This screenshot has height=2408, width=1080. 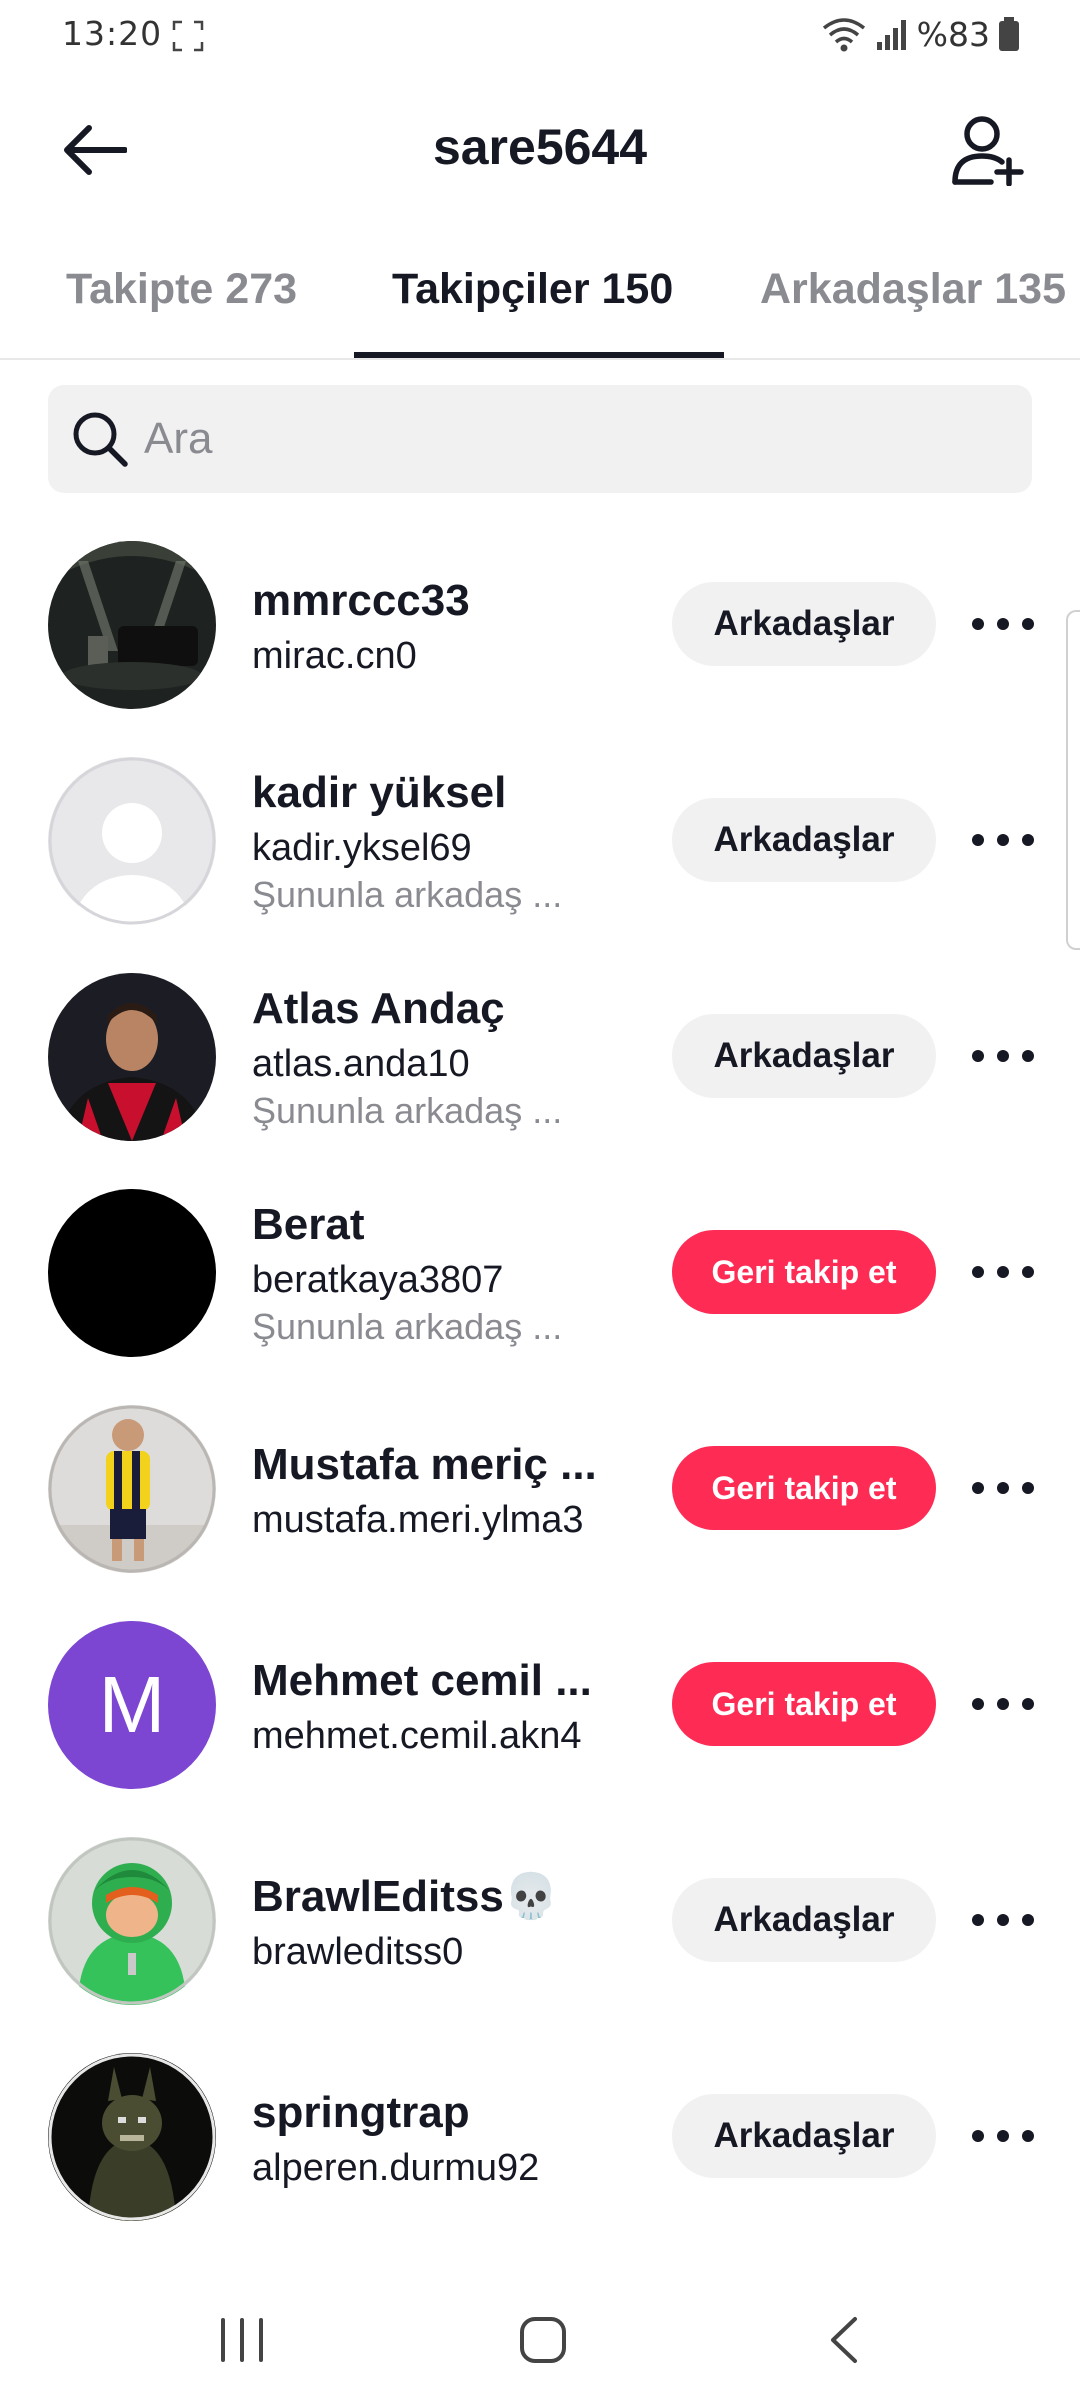 What do you see at coordinates (539, 355) in the screenshot?
I see `active-tab-indicator` at bounding box center [539, 355].